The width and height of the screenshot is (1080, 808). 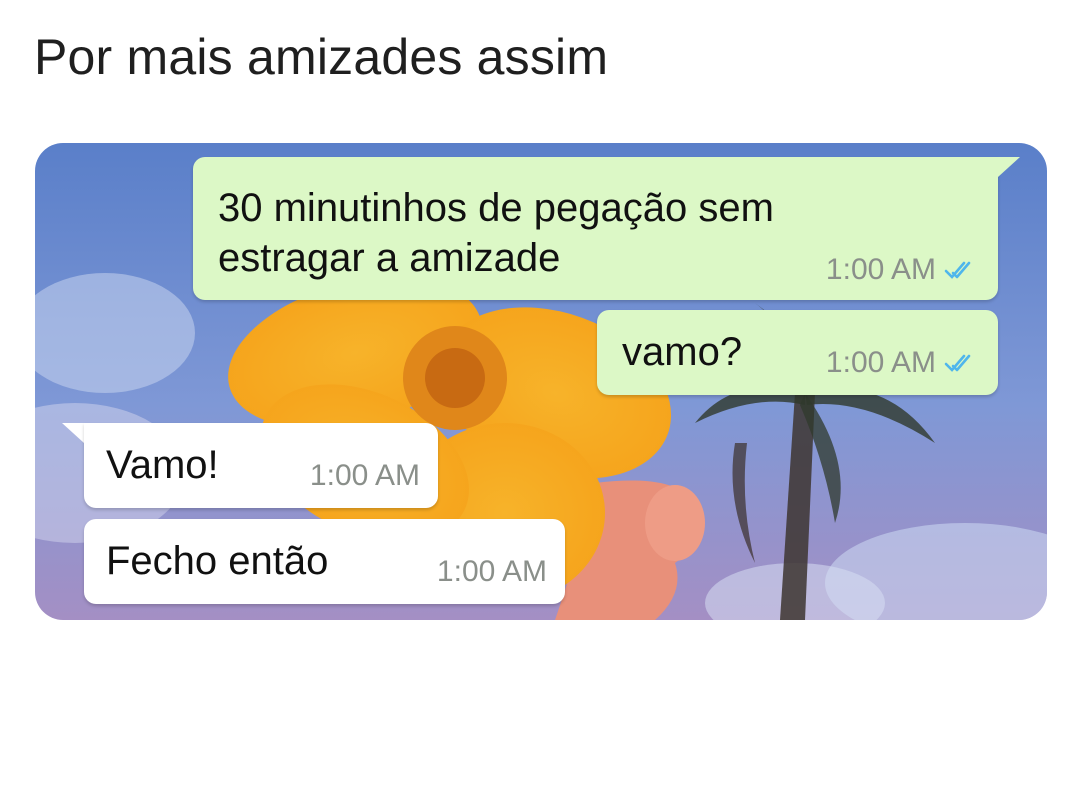 I want to click on outgoing-message-bubble: vamo? 1:00 AM, so click(x=797, y=352).